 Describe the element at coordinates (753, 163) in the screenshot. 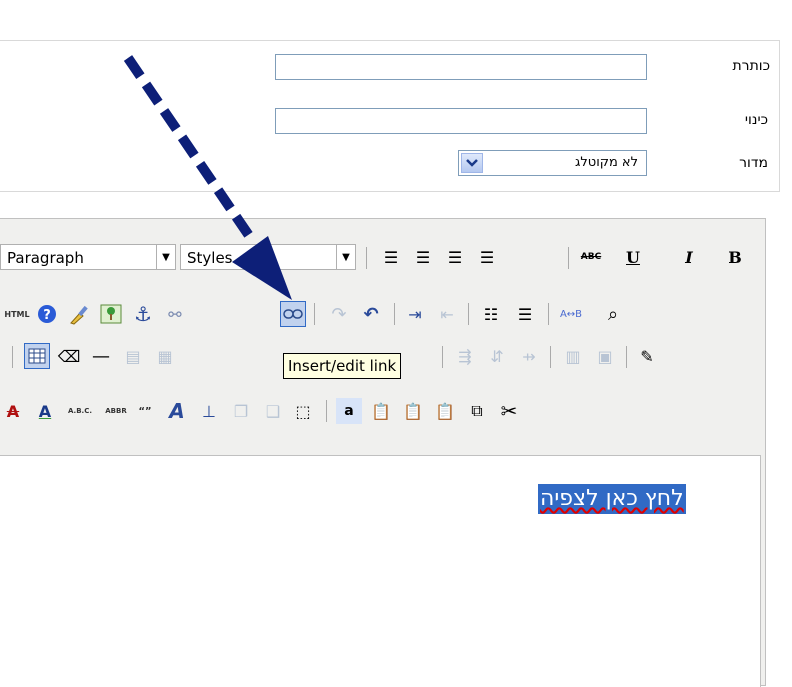

I see `category-label: מדור` at that location.